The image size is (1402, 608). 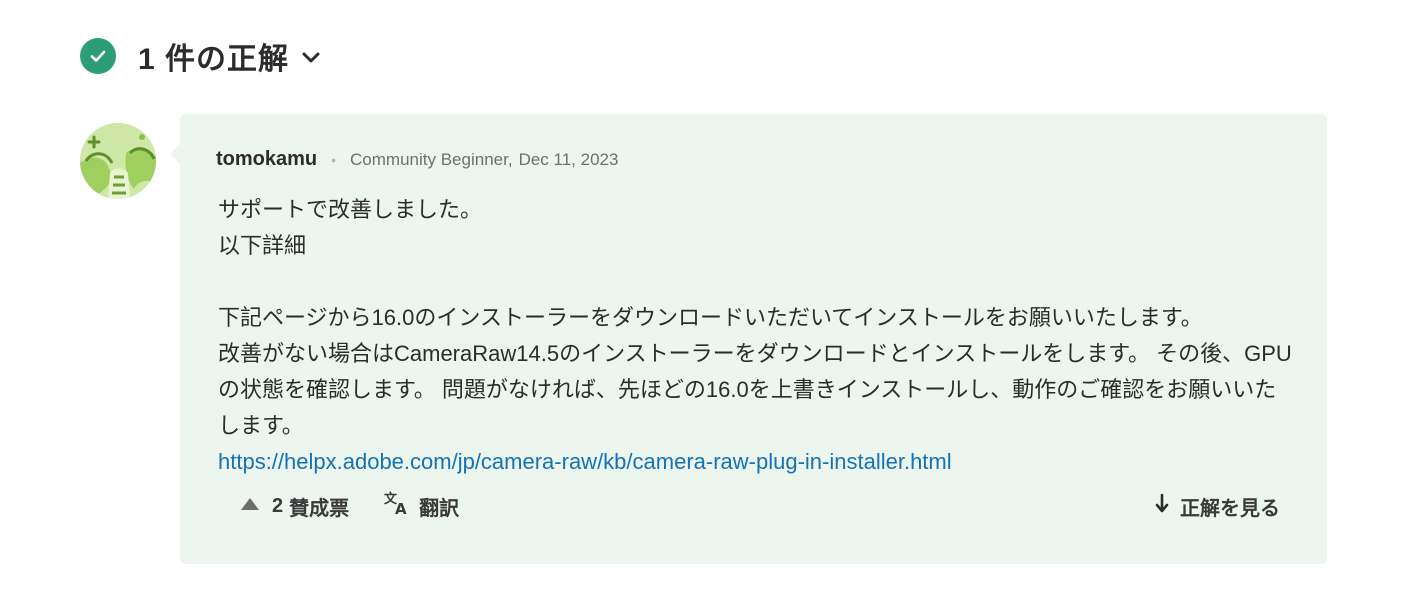 I want to click on vote-label: 賛成票, so click(x=319, y=508).